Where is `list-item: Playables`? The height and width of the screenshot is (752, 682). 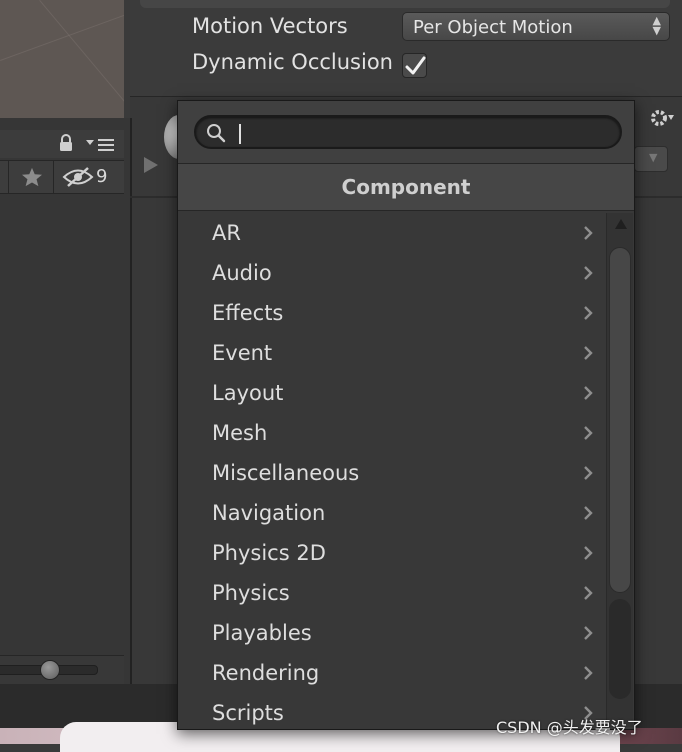
list-item: Playables is located at coordinates (388, 633).